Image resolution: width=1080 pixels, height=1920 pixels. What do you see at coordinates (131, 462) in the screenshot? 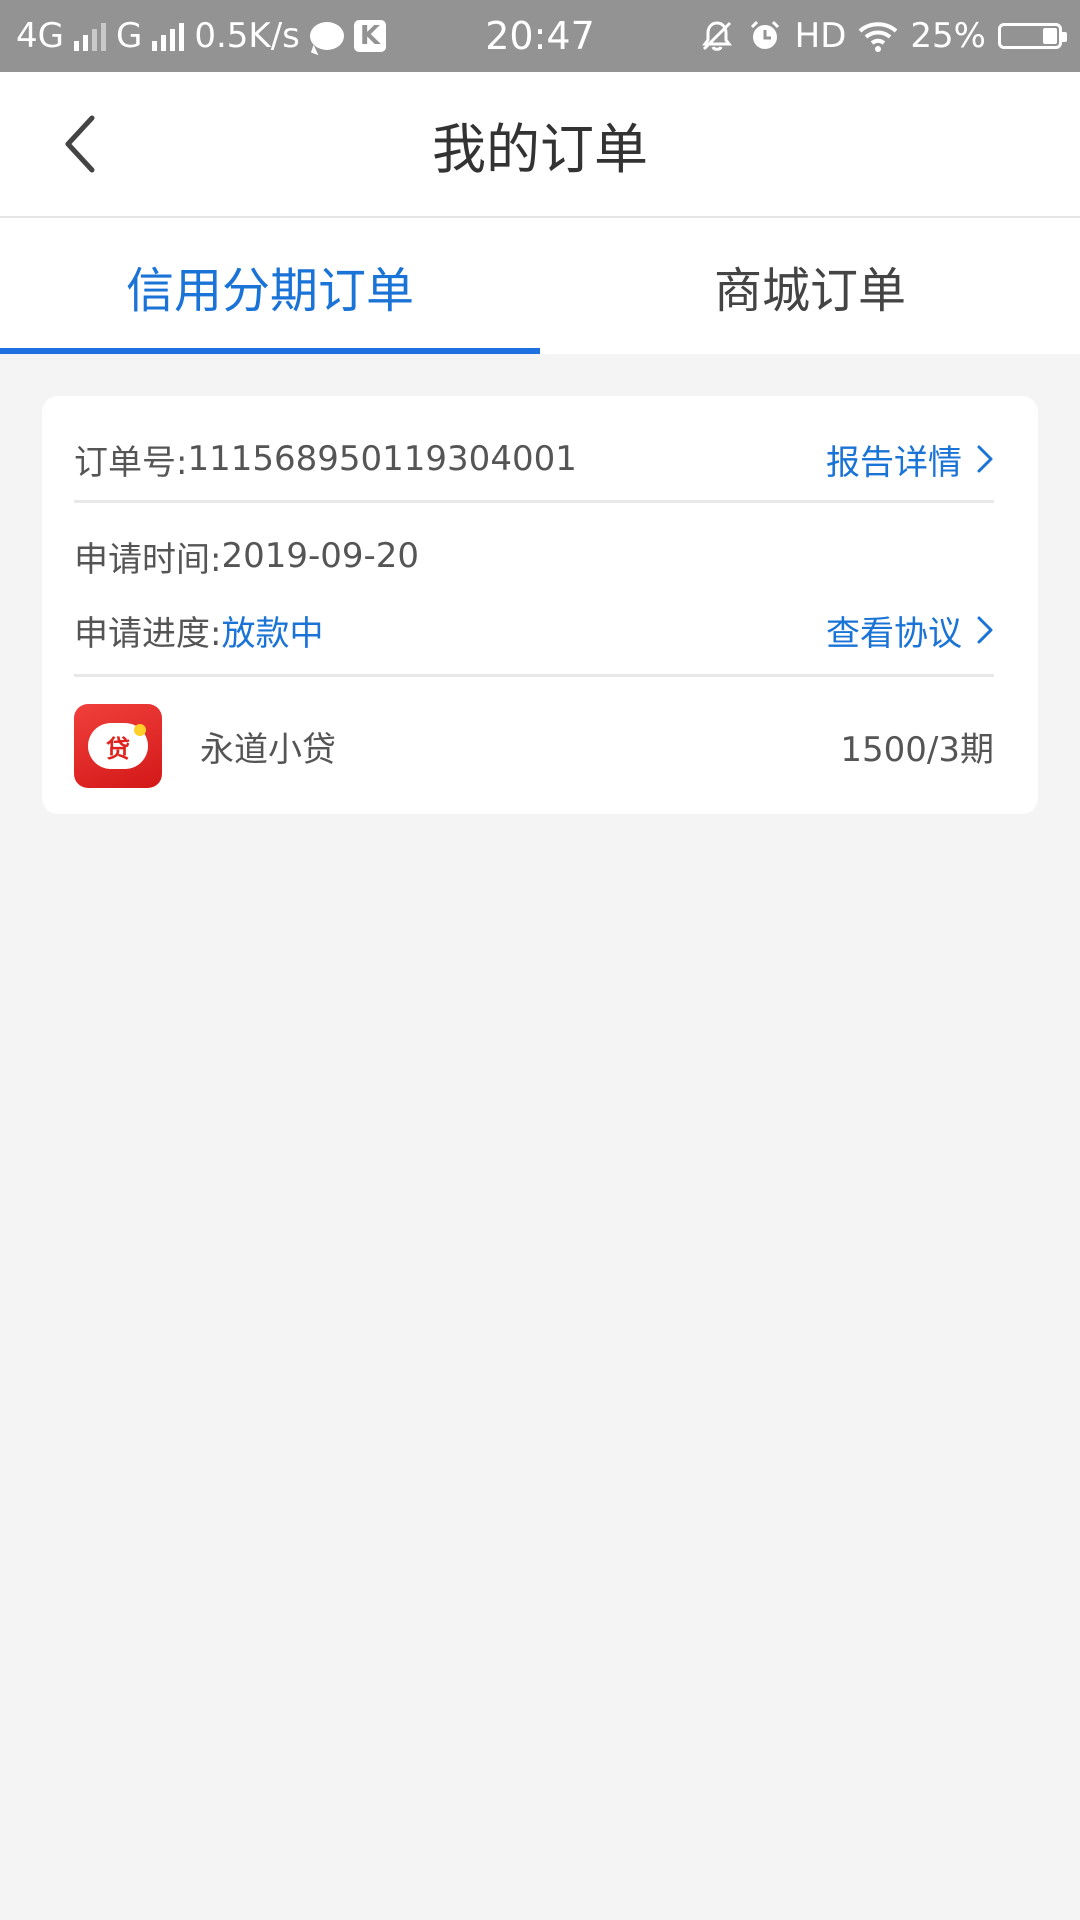
I see `order-number-label: 订单号:` at bounding box center [131, 462].